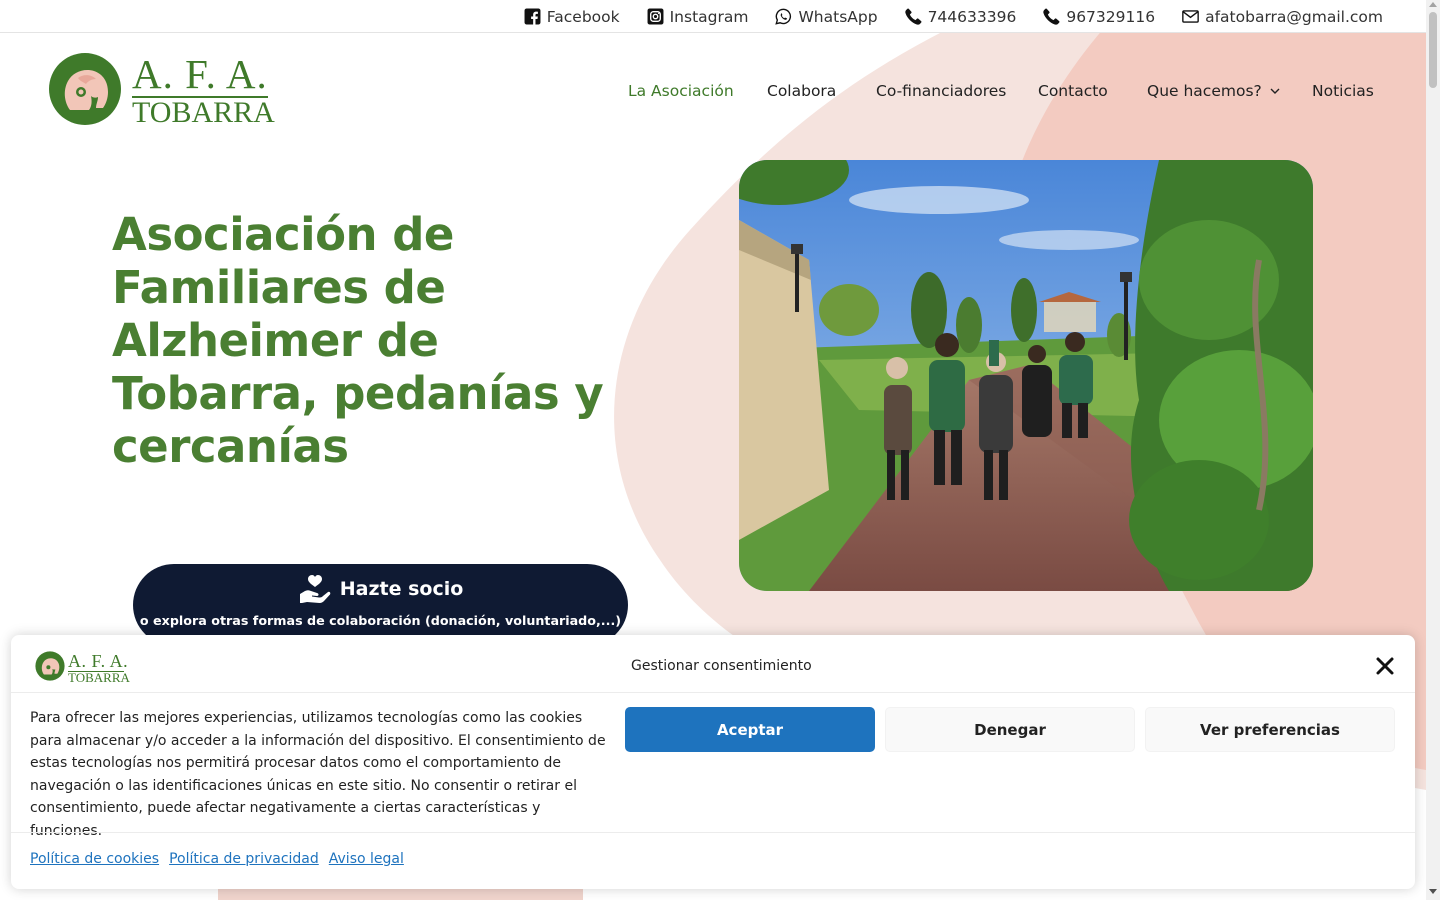 Image resolution: width=1440 pixels, height=900 pixels. Describe the element at coordinates (1190, 16) in the screenshot. I see `mail-icon` at that location.